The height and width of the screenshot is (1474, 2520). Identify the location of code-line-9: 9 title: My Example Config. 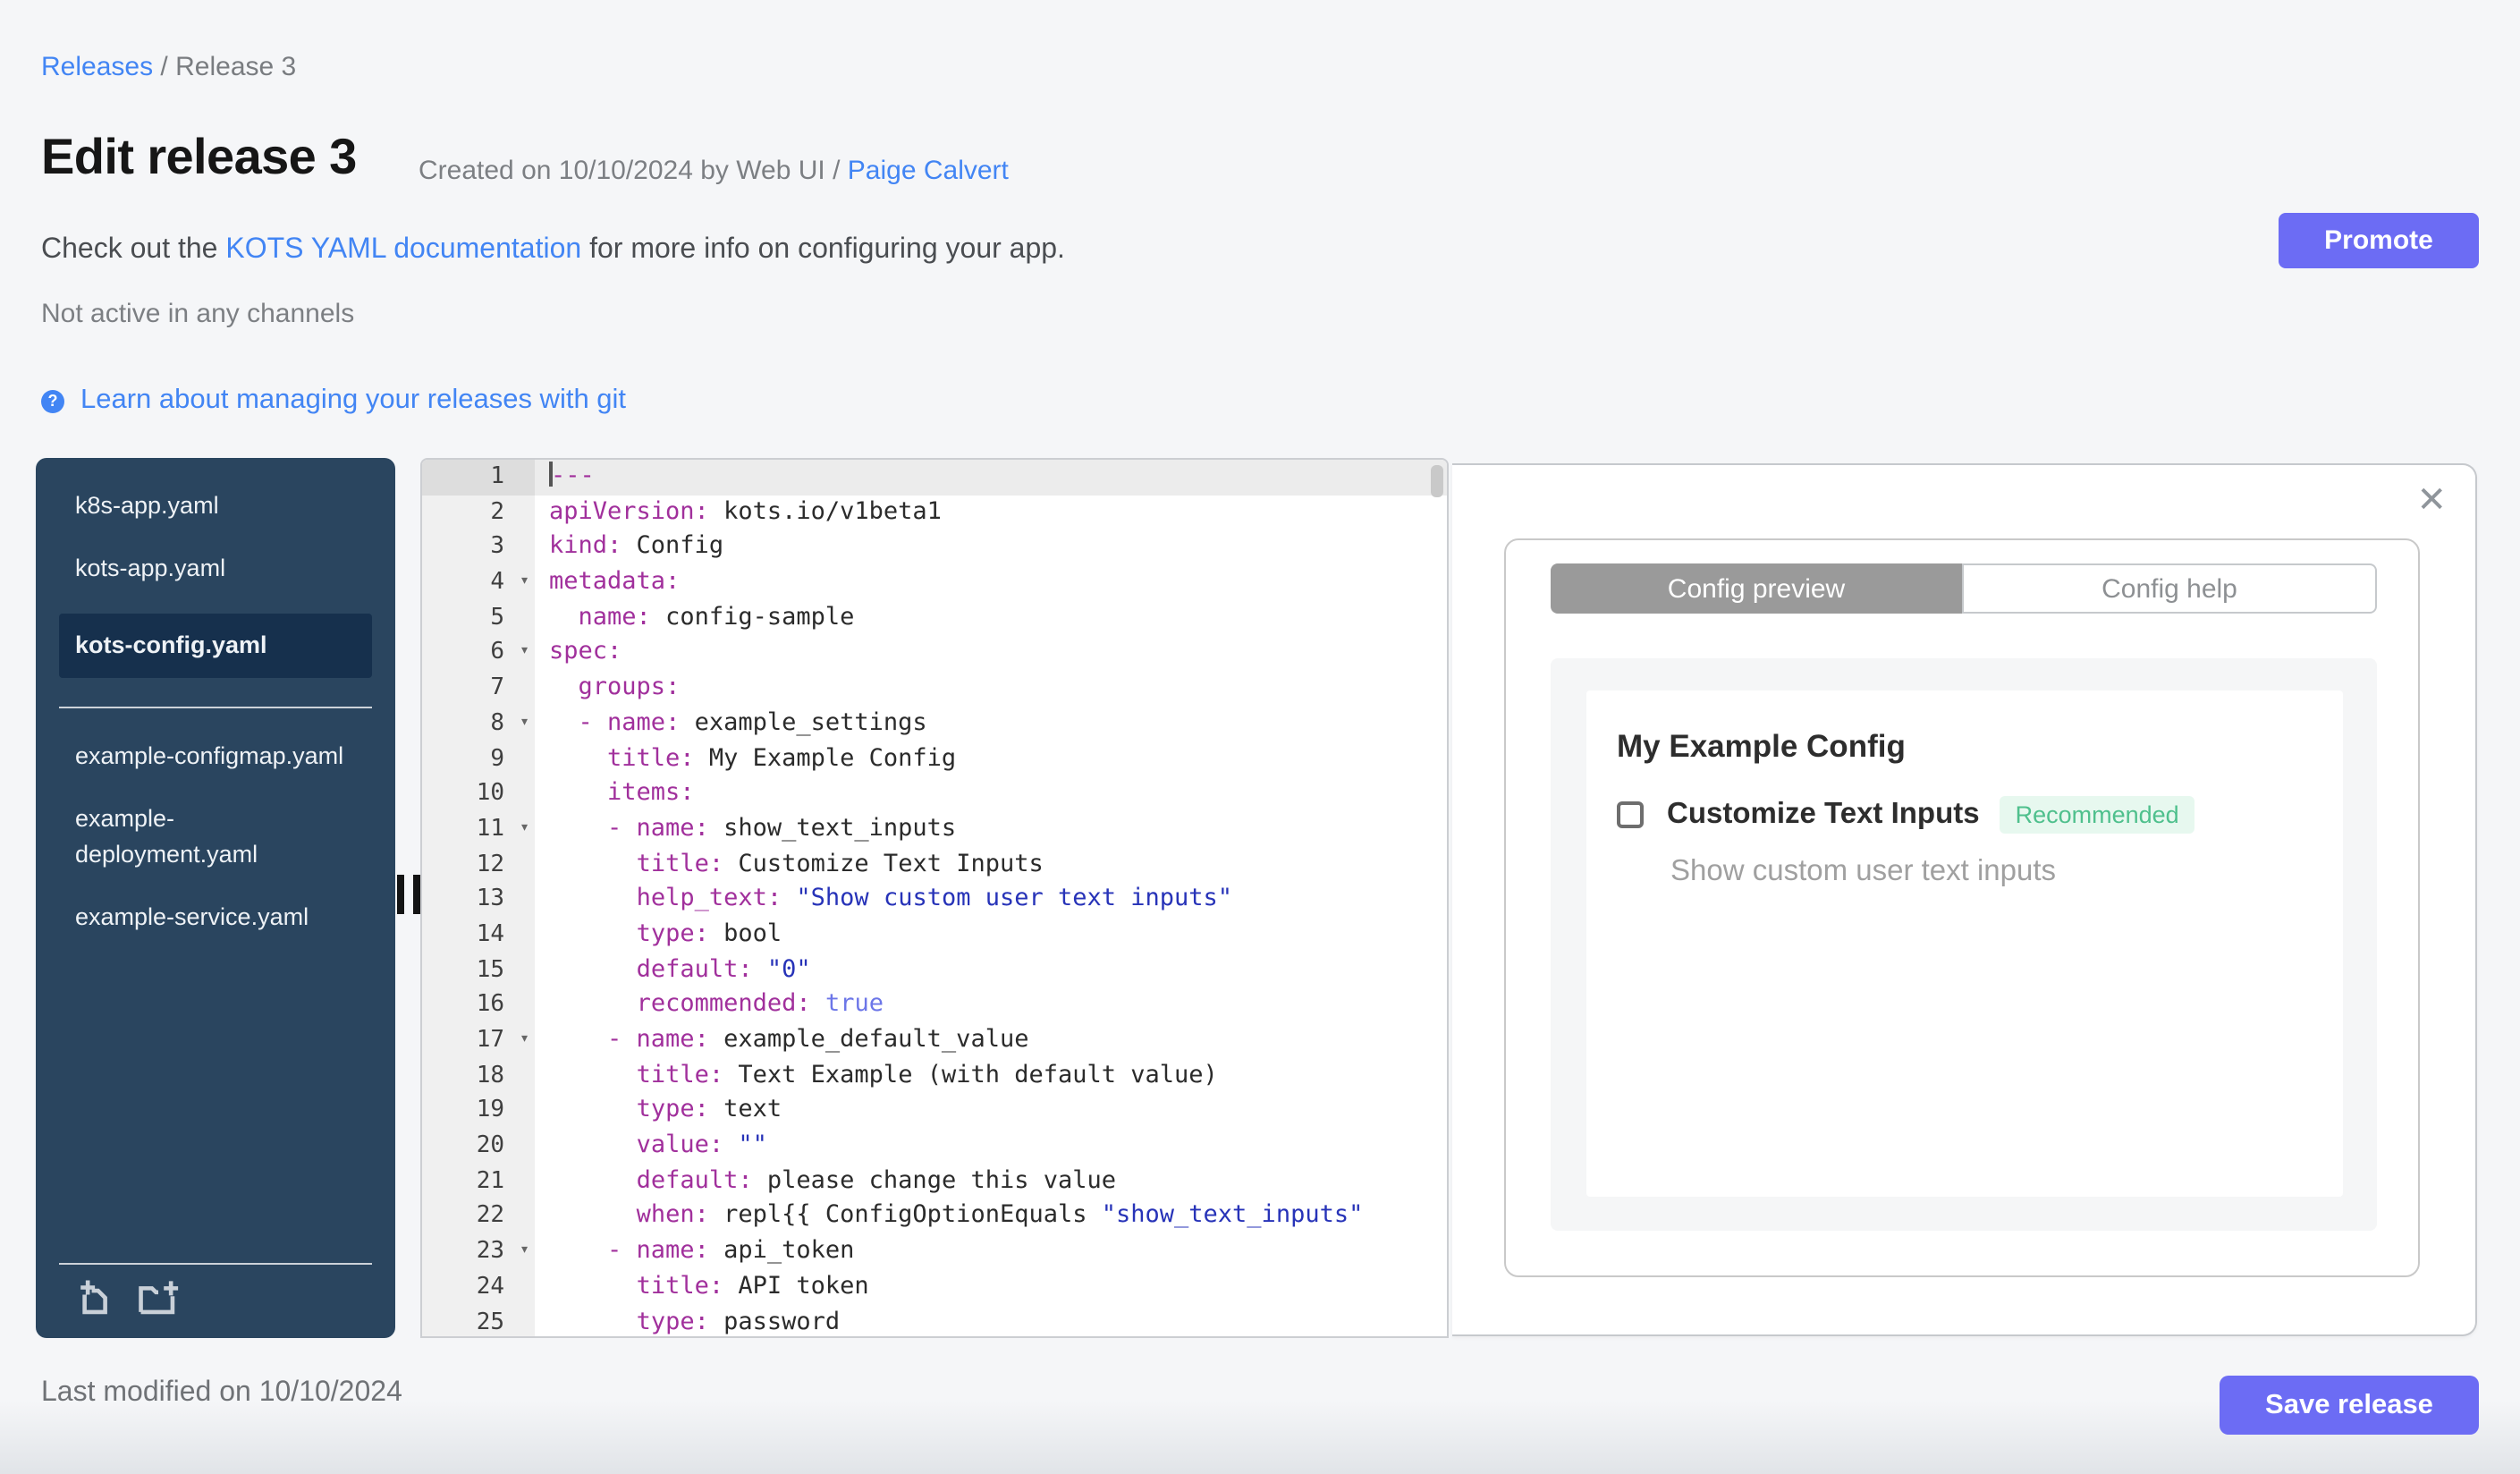
(935, 759).